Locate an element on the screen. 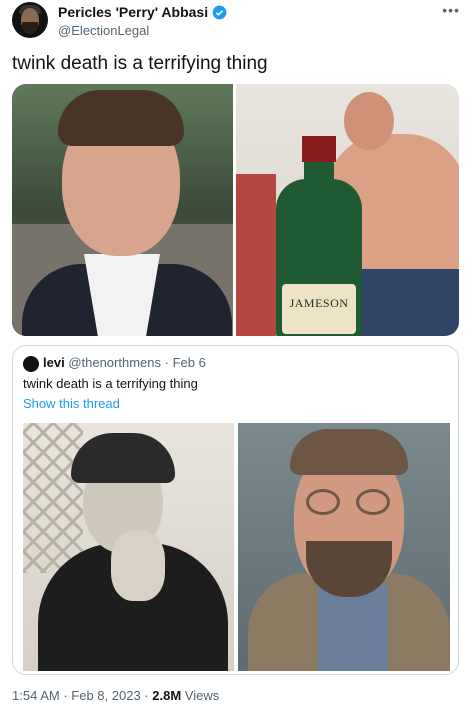 The width and height of the screenshot is (474, 706). author-handle: @ElectionLegal is located at coordinates (103, 30).